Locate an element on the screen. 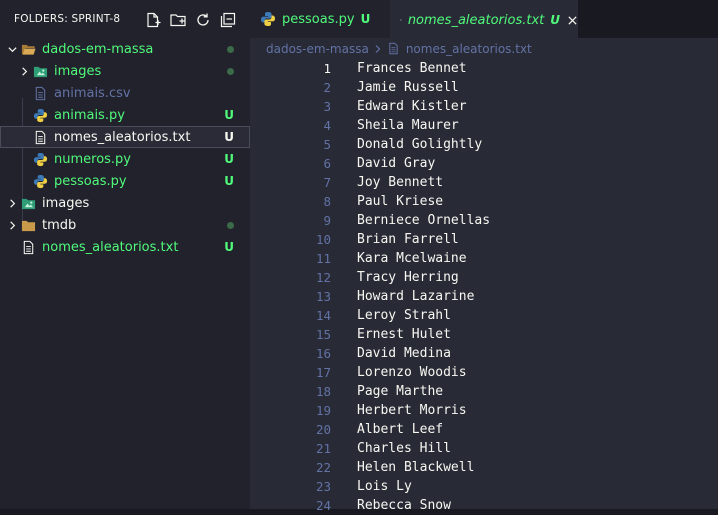 This screenshot has width=718, height=515. tab-pessoas-py: pessoas.py U is located at coordinates (320, 19).